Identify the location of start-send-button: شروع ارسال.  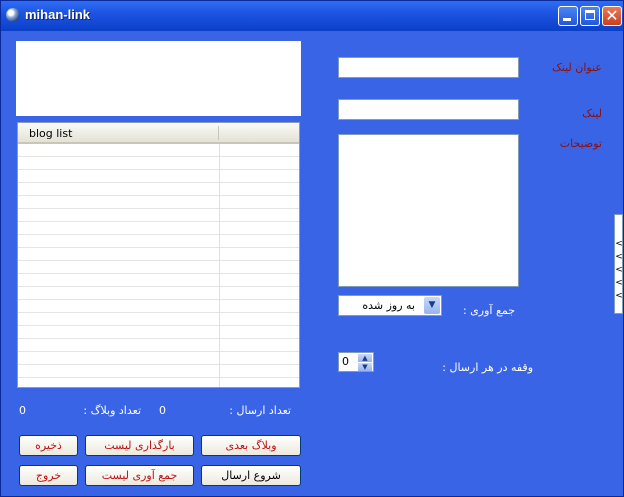
(251, 475).